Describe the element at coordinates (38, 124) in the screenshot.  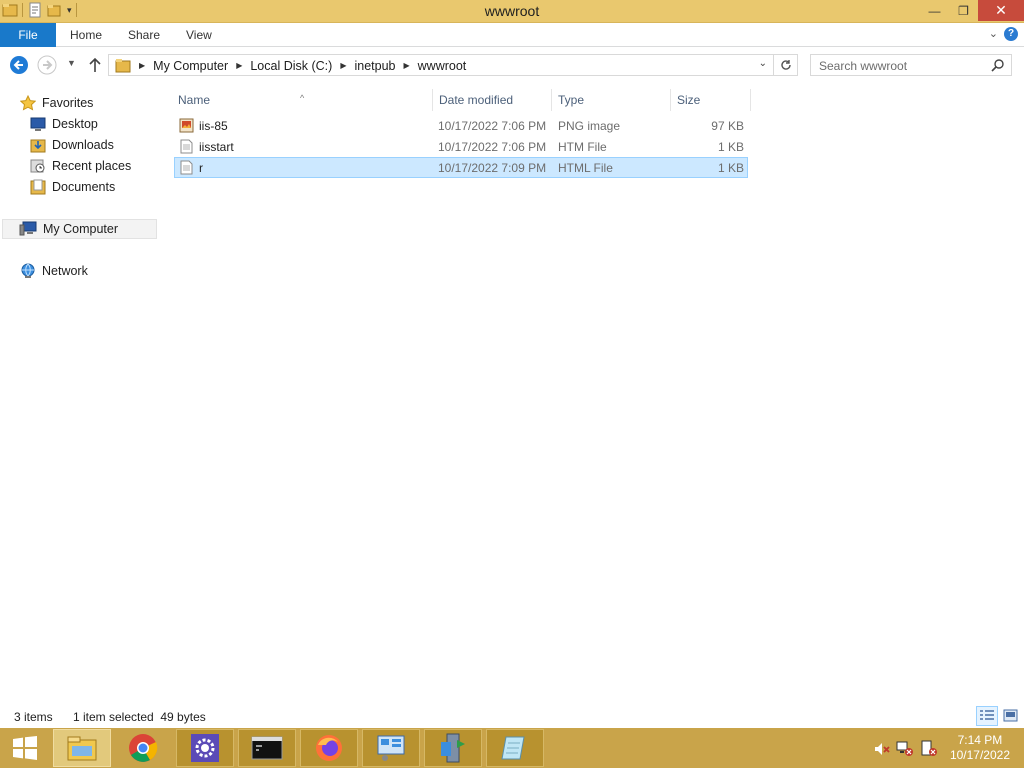
I see `desktop-icon` at that location.